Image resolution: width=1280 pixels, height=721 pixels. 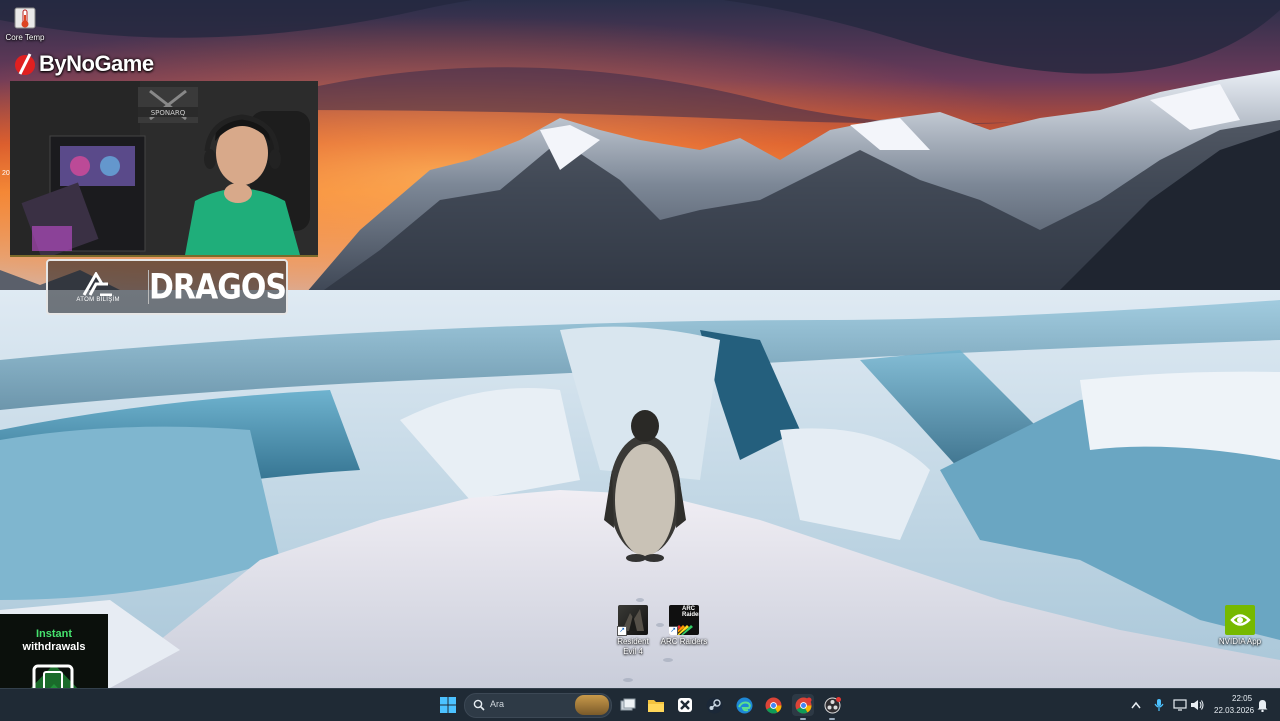 I want to click on chevron-up-icon, so click(x=1136, y=705).